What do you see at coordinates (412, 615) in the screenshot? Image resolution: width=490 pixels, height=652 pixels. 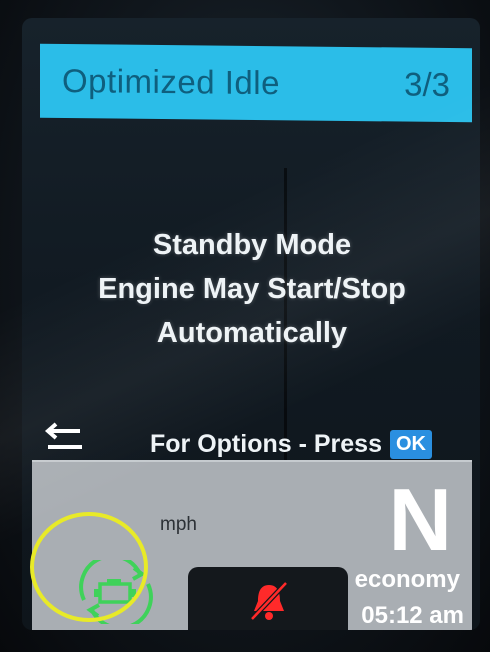 I see `clock: 05:12 am` at bounding box center [412, 615].